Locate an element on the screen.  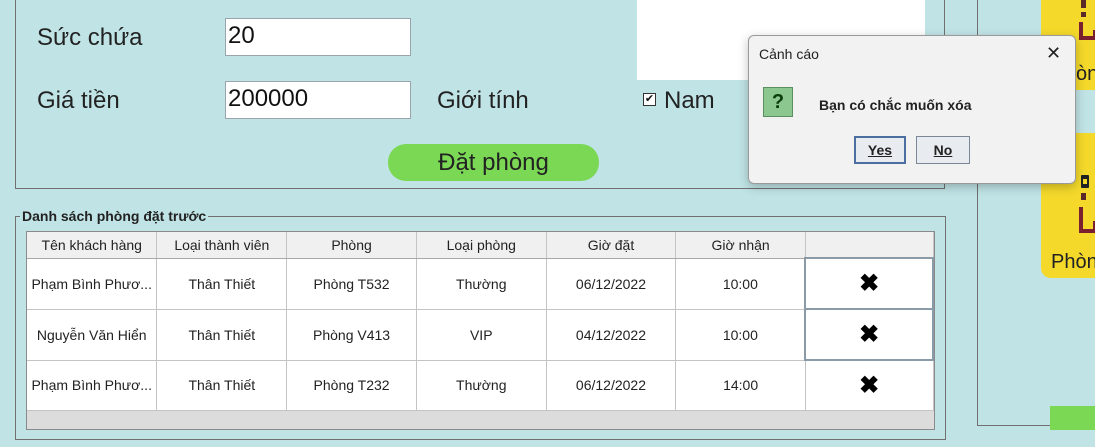
close-icon: ✕ is located at coordinates (1053, 53).